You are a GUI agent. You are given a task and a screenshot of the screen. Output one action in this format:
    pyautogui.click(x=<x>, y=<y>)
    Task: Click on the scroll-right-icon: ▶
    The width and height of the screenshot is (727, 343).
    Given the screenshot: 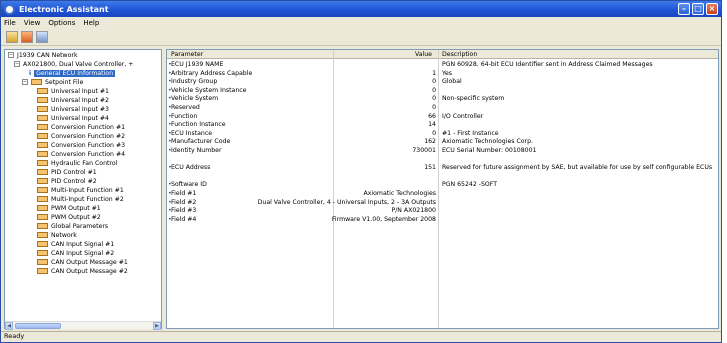 What is the action you would take?
    pyautogui.click(x=157, y=326)
    